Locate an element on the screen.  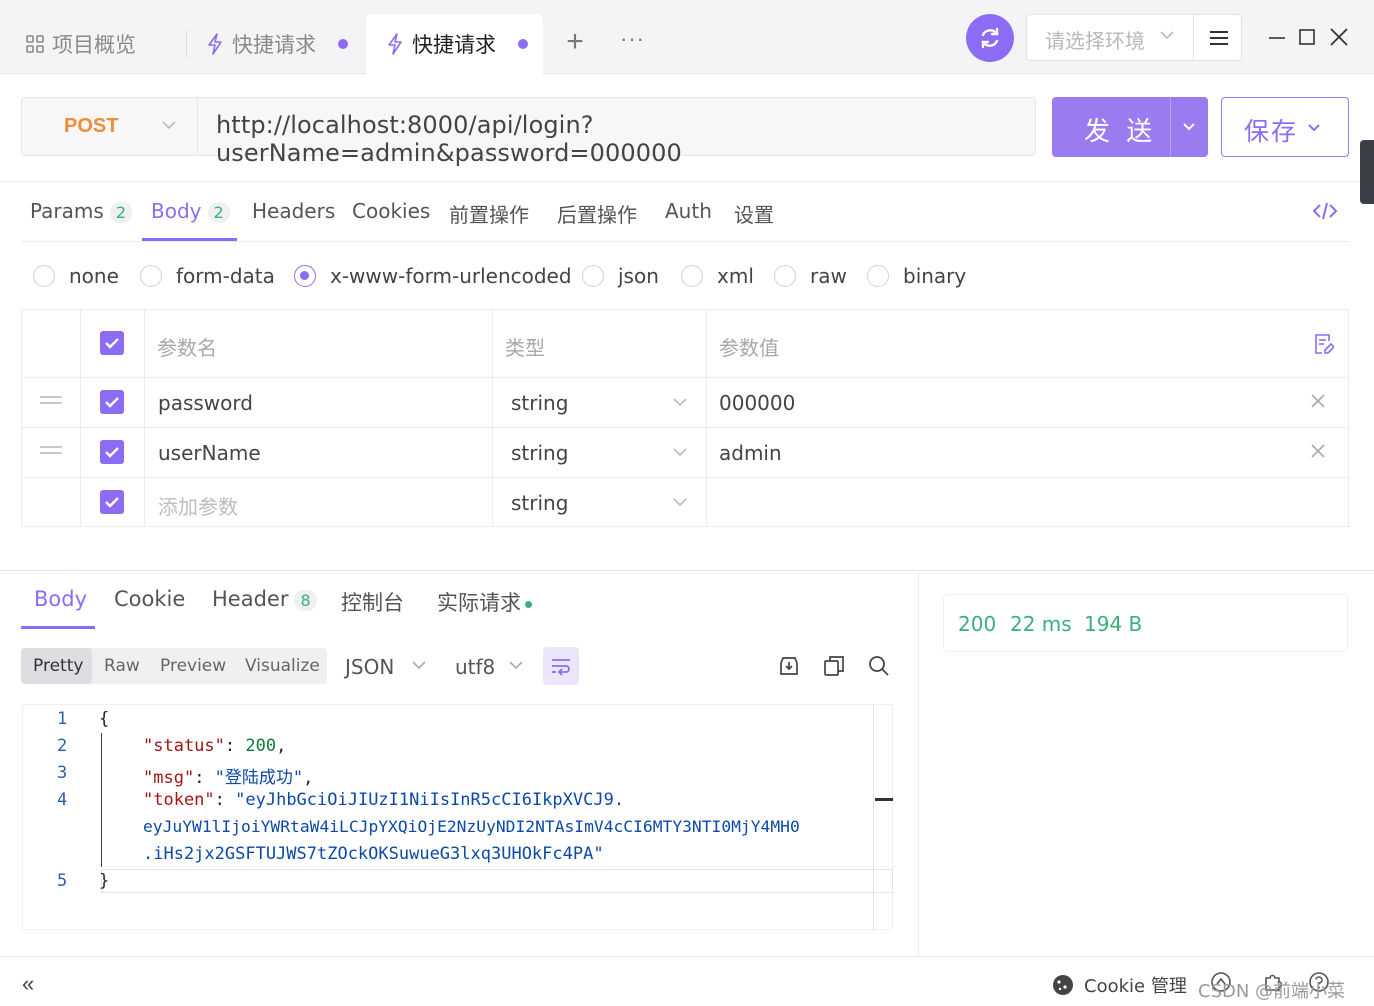
select-all-checkbox is located at coordinates (112, 343).